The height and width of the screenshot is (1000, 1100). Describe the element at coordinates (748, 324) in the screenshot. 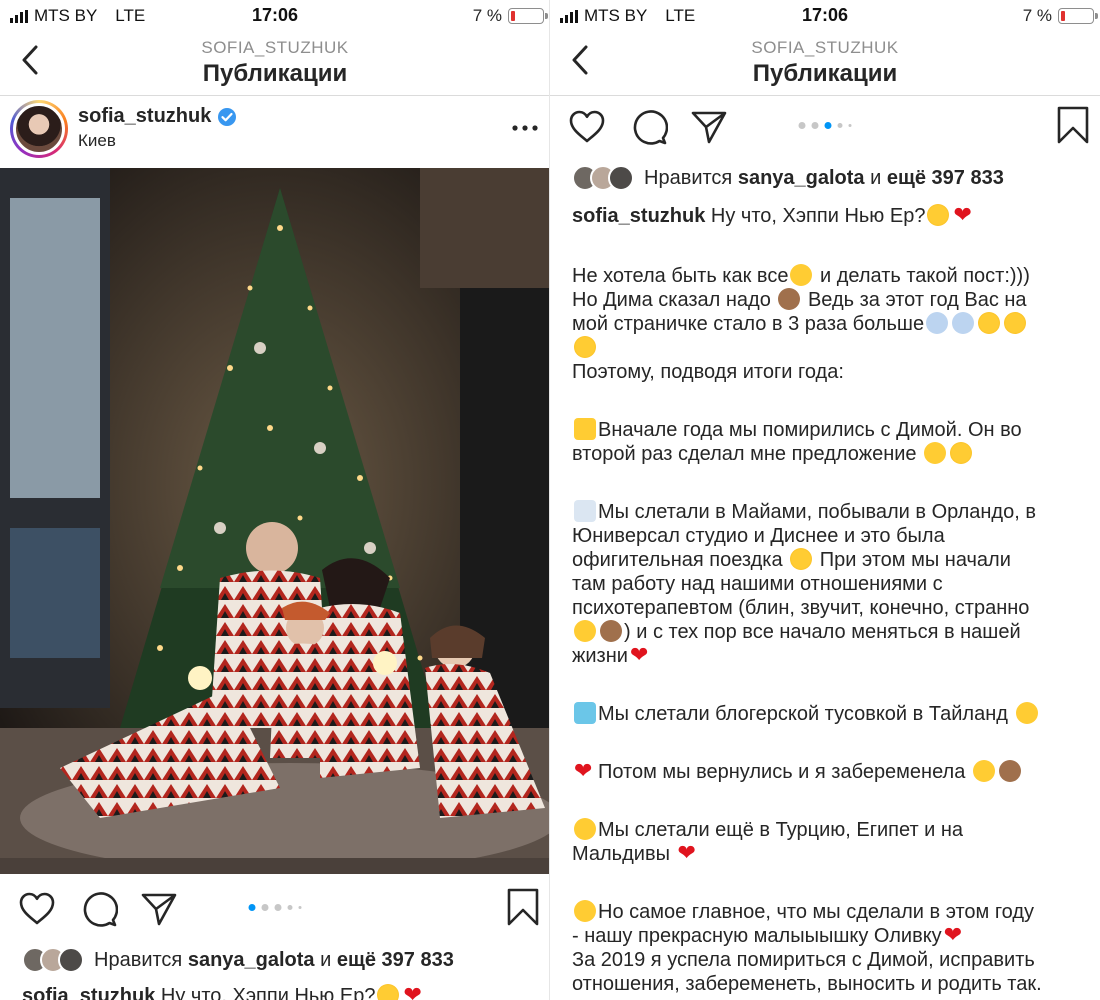

I see `caption-text: мой страничке стало в 3 раза больше` at that location.